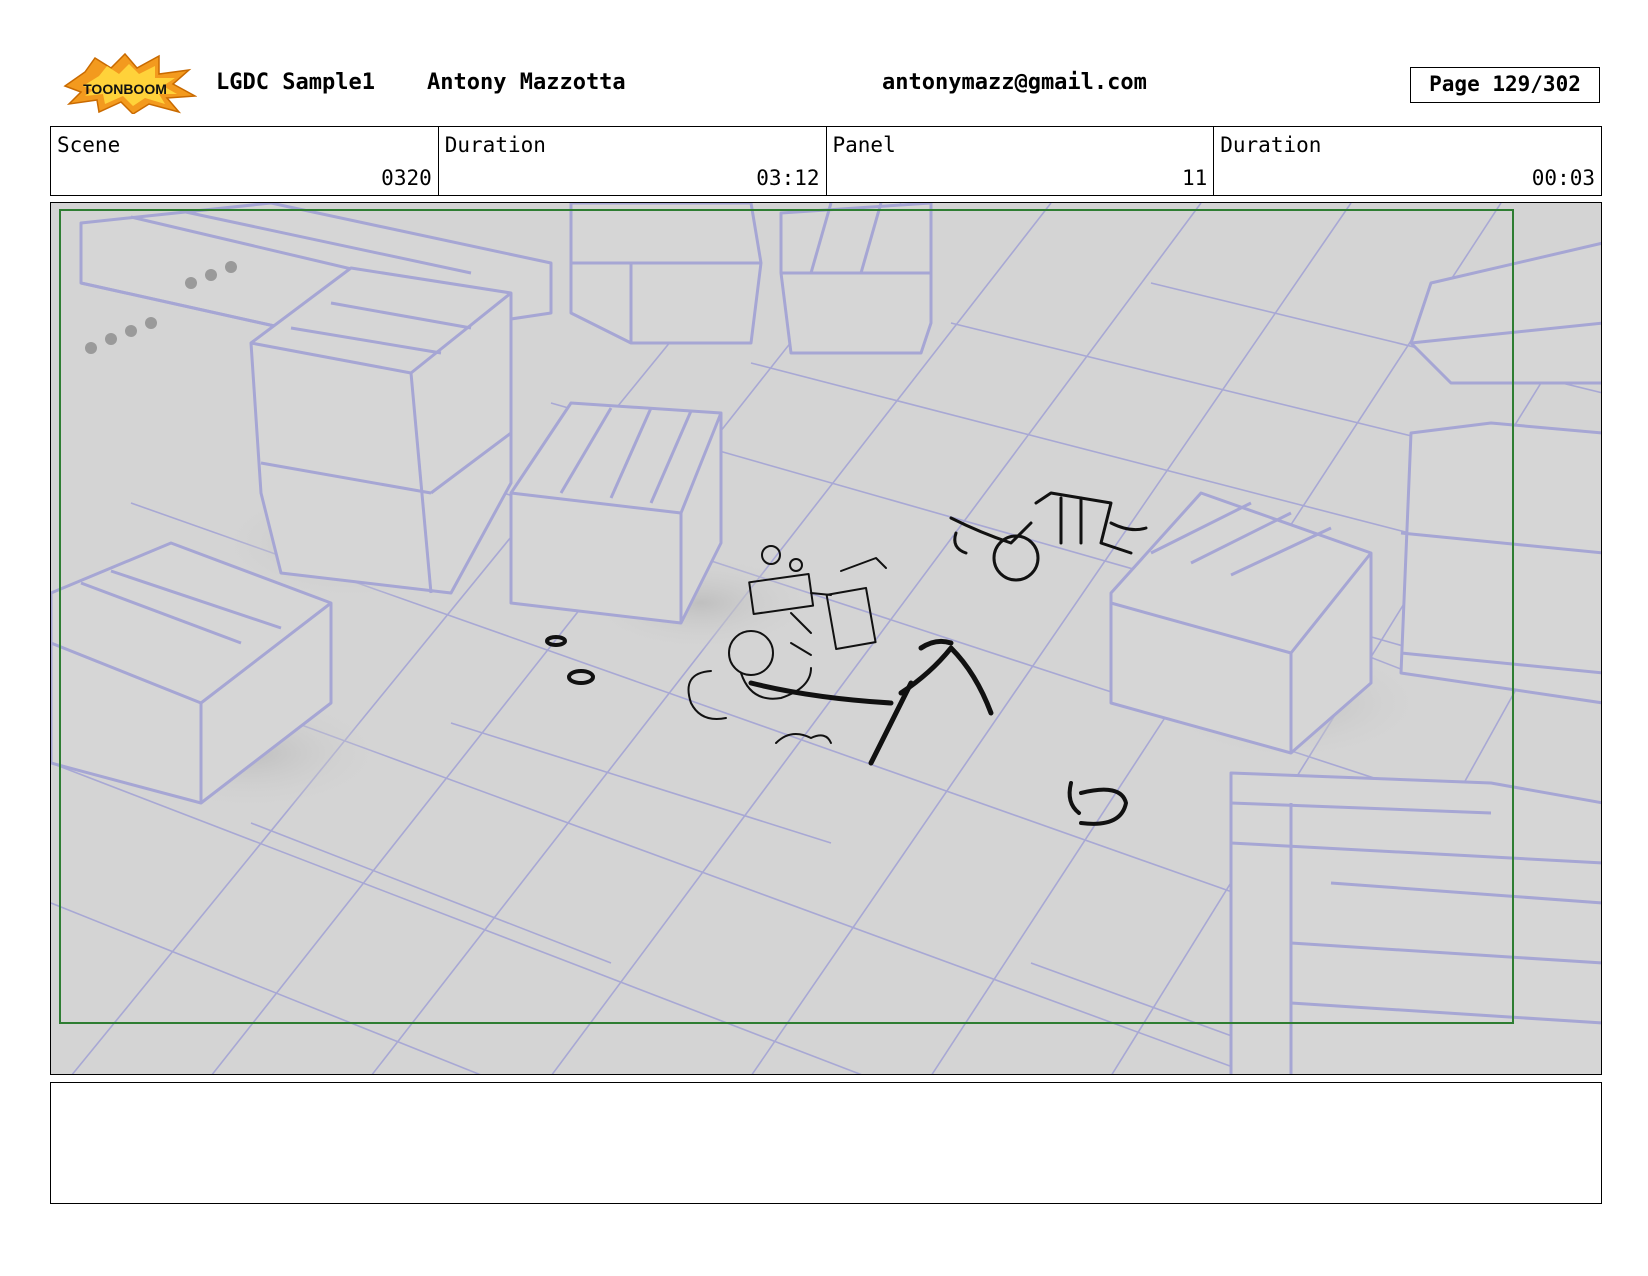 The image size is (1648, 1276). Describe the element at coordinates (864, 145) in the screenshot. I see `panel-label: Panel` at that location.